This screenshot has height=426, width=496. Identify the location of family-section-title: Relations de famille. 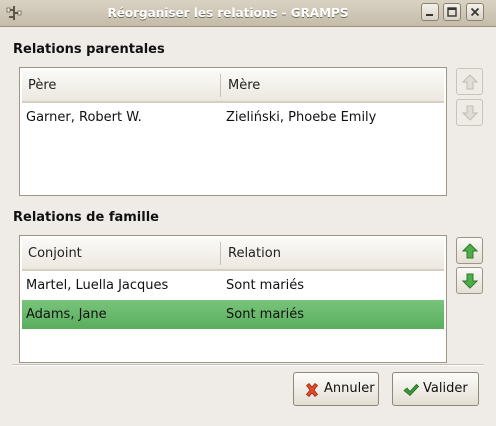
(86, 217).